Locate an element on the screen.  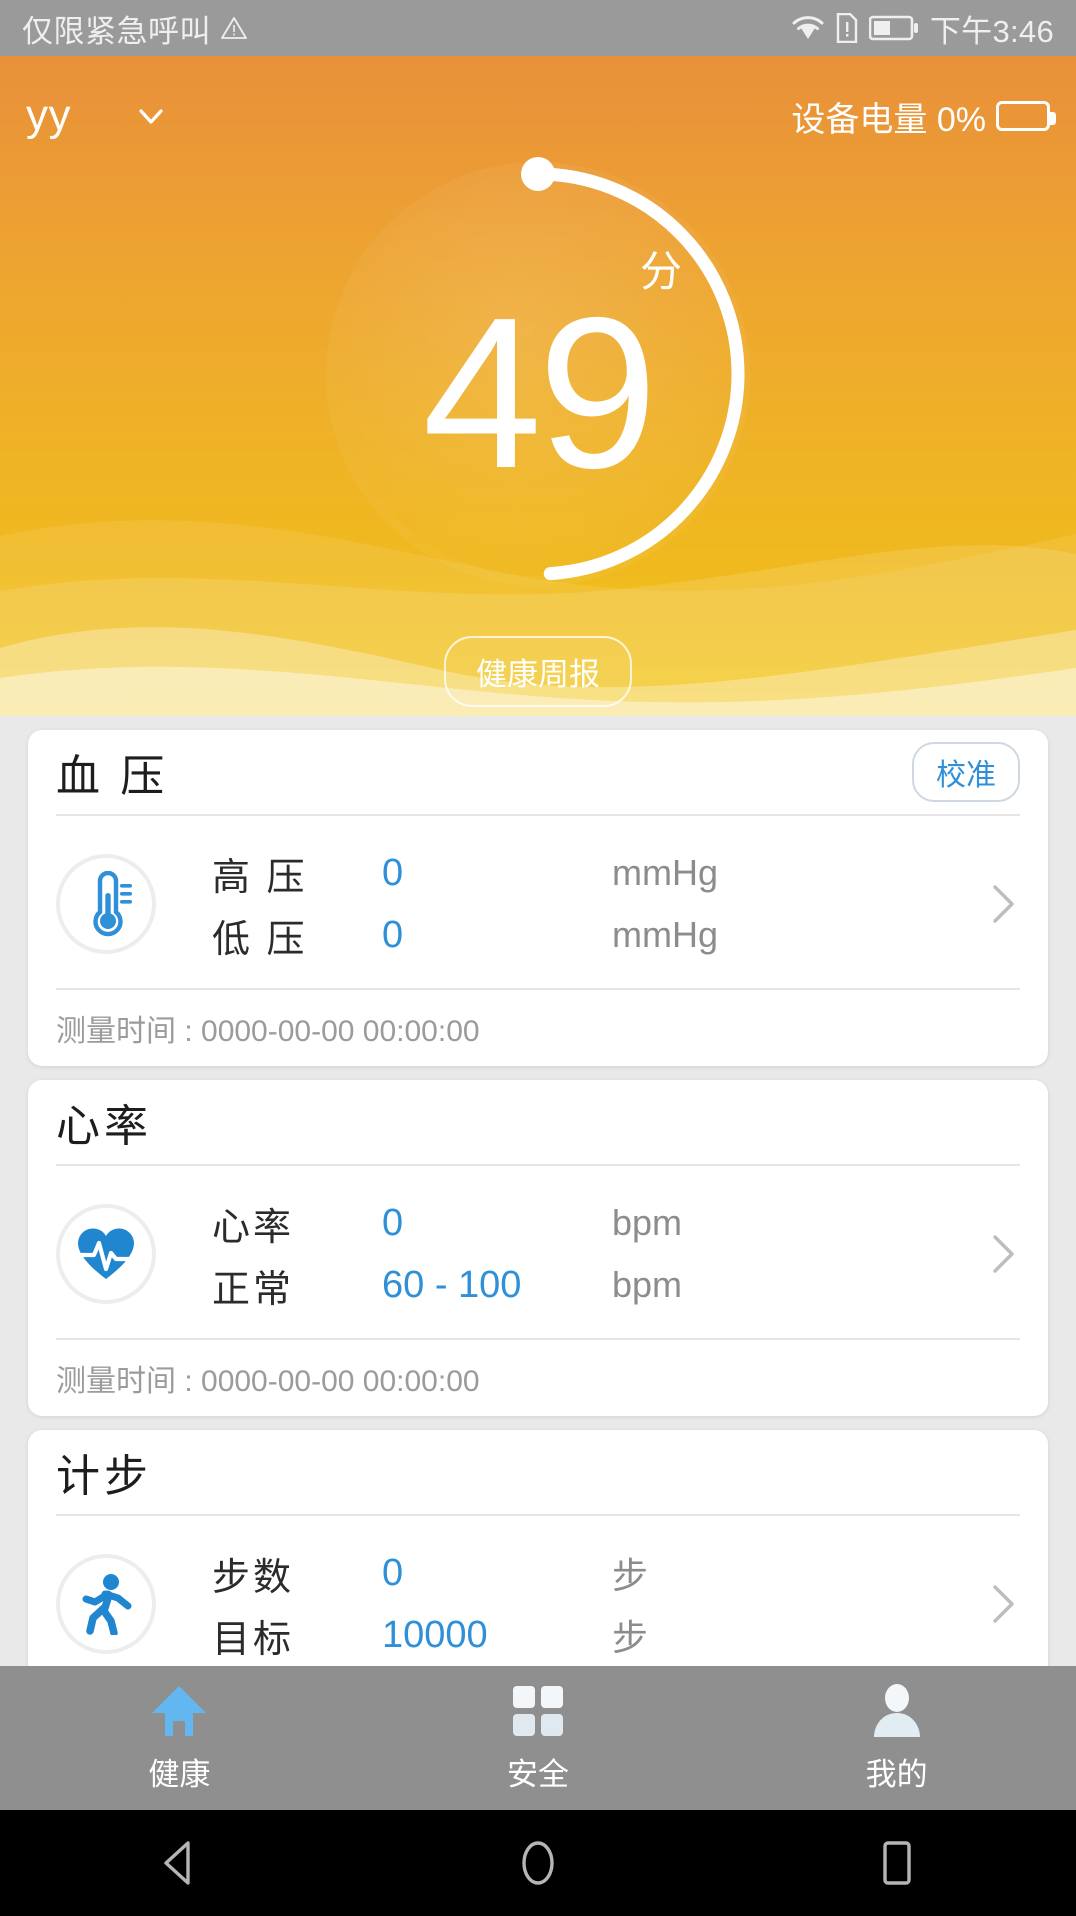
tab-label: 我的 is located at coordinates (896, 1774).